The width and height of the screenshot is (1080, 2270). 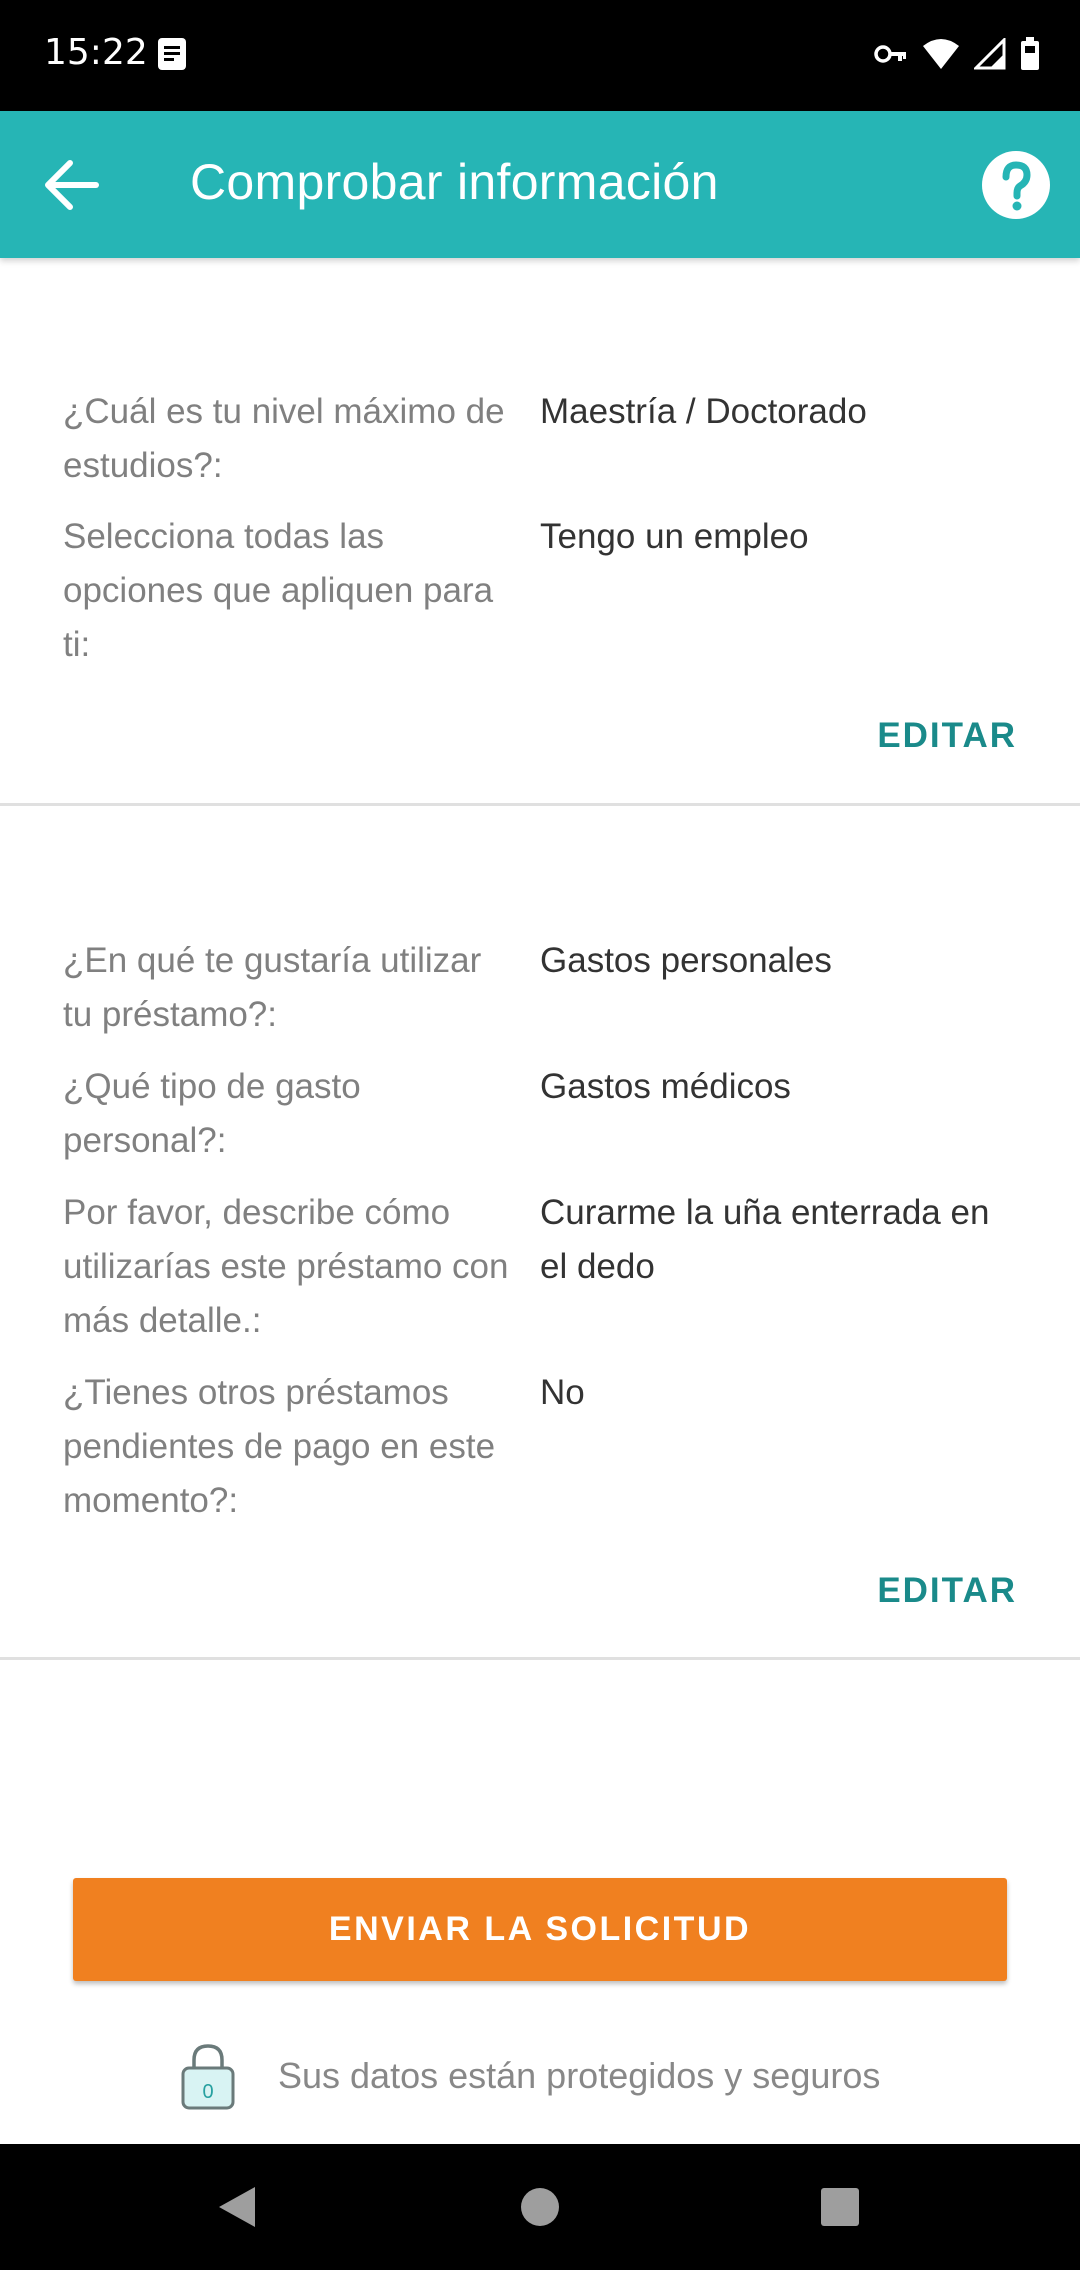 What do you see at coordinates (172, 54) in the screenshot?
I see `notification-doc-icon` at bounding box center [172, 54].